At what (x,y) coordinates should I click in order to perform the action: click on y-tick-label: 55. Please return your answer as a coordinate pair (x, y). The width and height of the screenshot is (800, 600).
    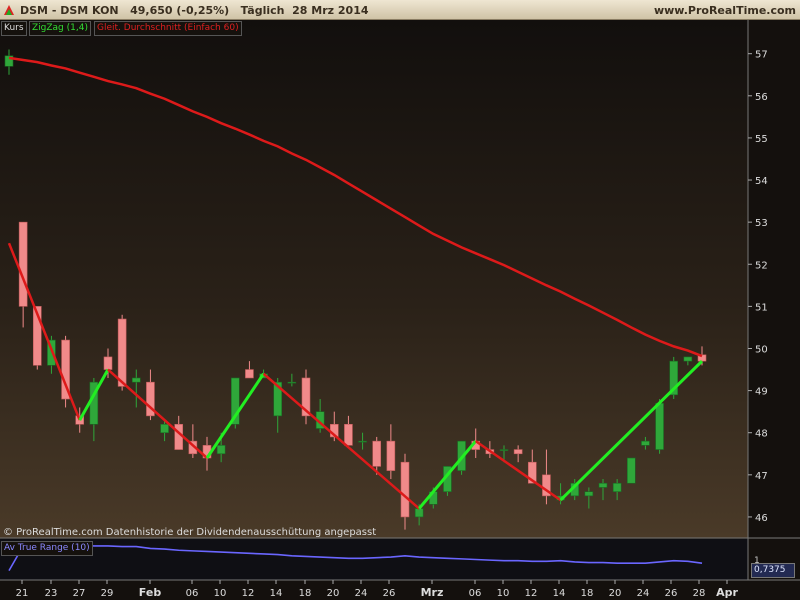
    Looking at the image, I should click on (761, 139).